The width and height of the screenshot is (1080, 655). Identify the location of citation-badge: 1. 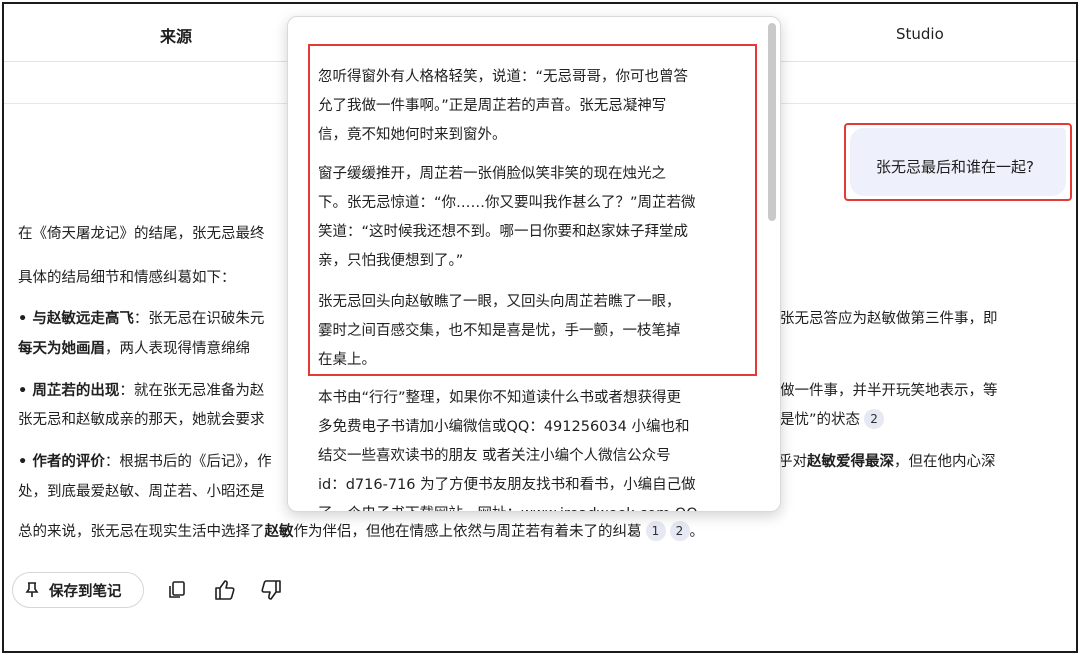
(655, 531).